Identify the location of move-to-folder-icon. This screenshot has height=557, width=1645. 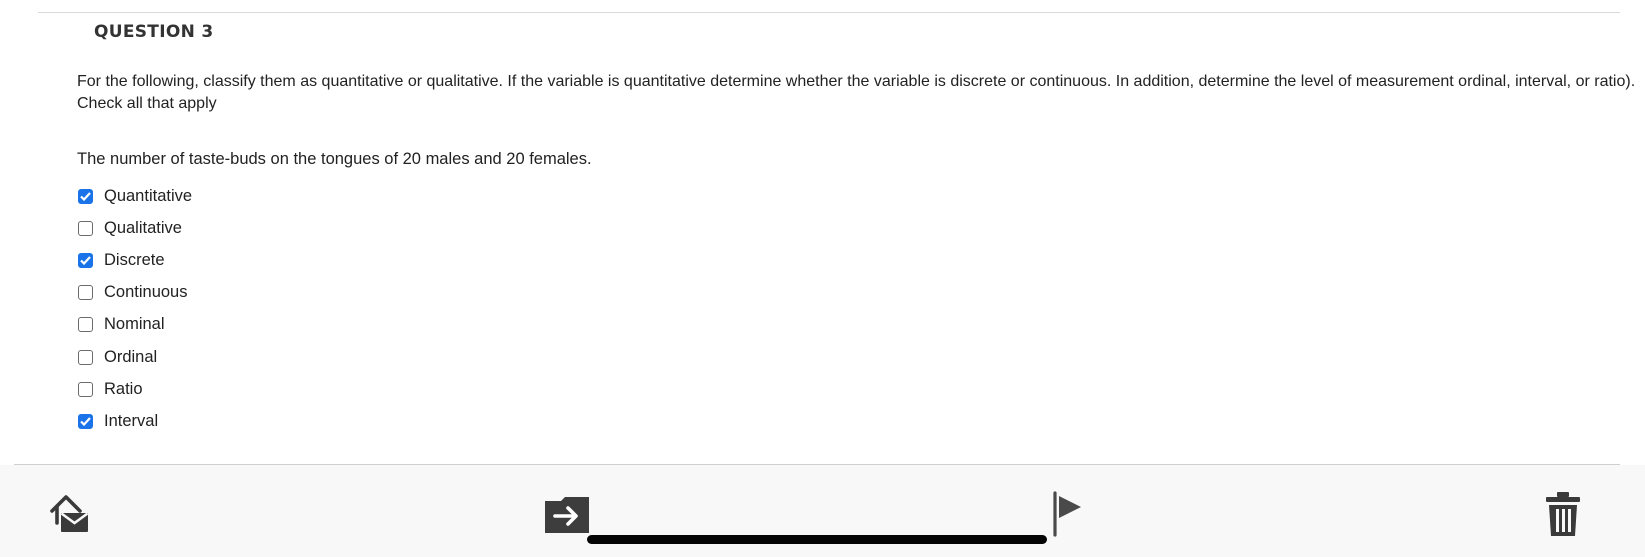
(567, 515).